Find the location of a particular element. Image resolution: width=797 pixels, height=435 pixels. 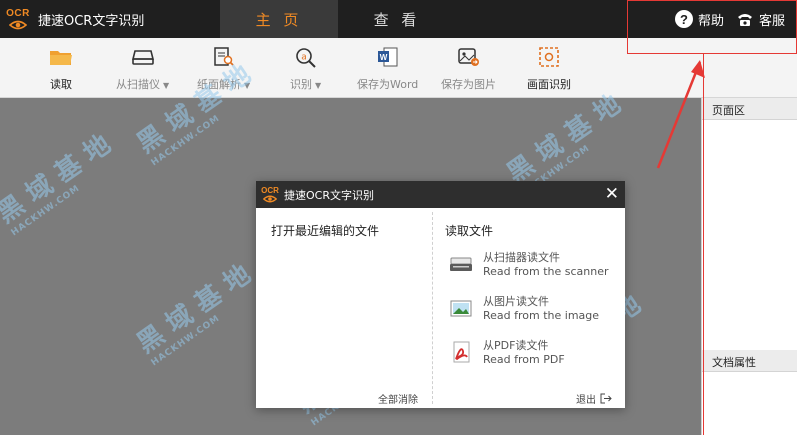

svg-text: a is located at coordinates (304, 58).